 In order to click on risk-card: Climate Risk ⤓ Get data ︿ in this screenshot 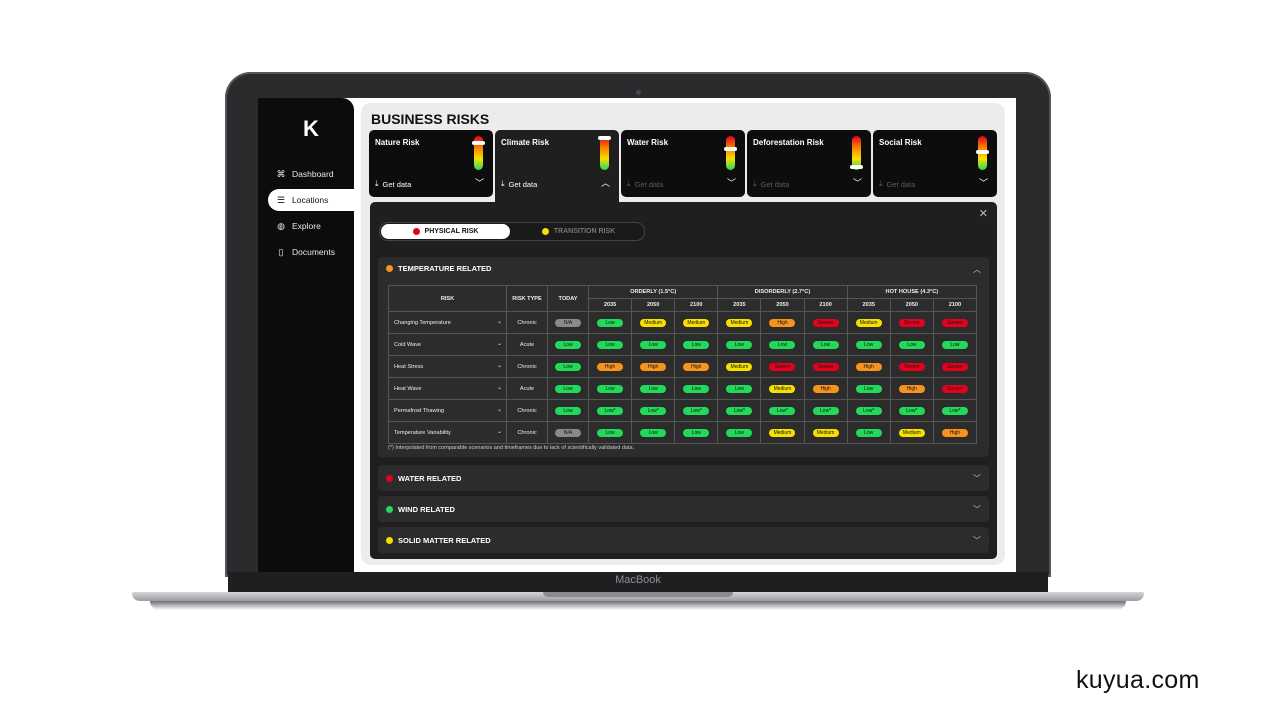, I will do `click(557, 166)`.